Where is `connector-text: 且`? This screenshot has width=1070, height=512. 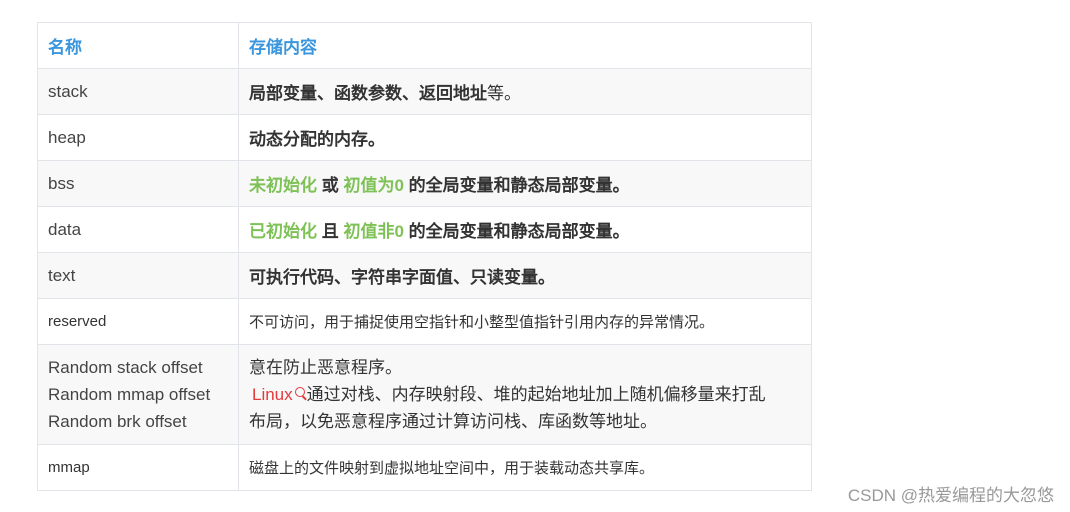 connector-text: 且 is located at coordinates (330, 231).